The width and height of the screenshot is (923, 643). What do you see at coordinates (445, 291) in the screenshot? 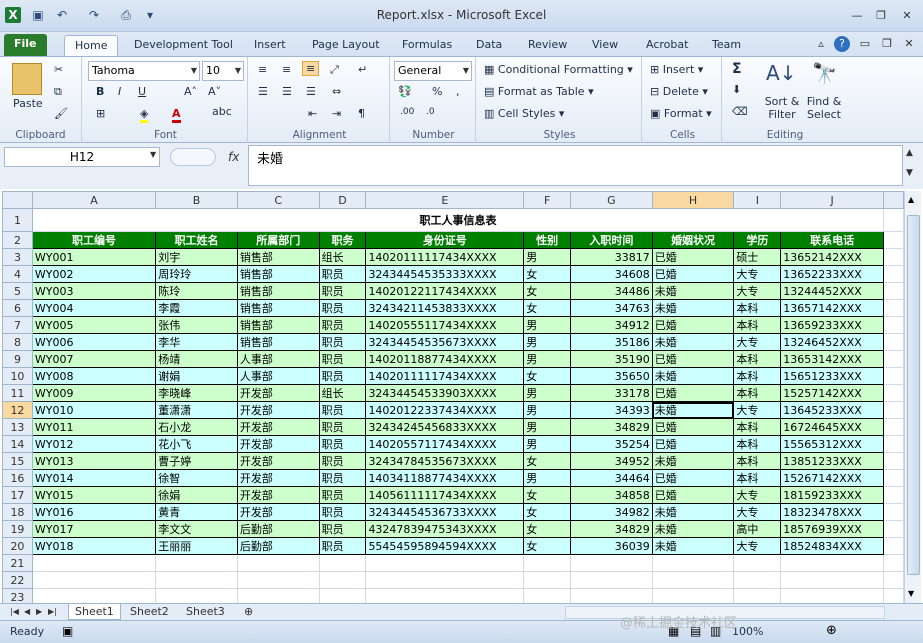
I see `table-cell: 14020122117434XXXX` at bounding box center [445, 291].